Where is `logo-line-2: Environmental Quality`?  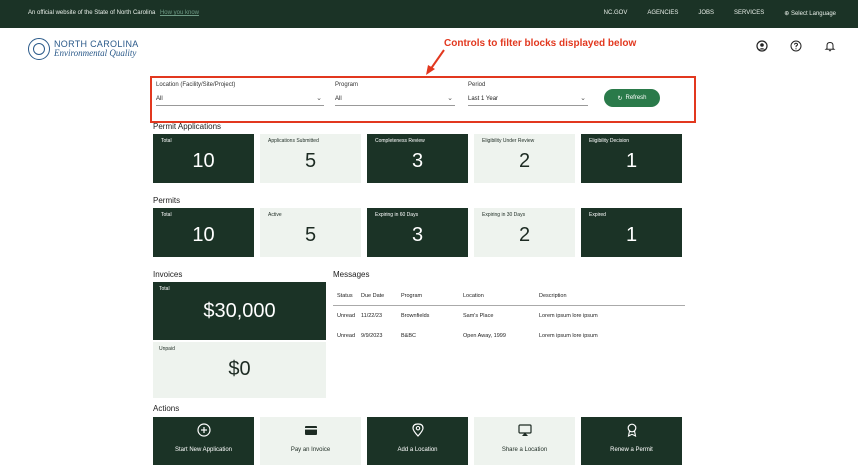 logo-line-2: Environmental Quality is located at coordinates (95, 53).